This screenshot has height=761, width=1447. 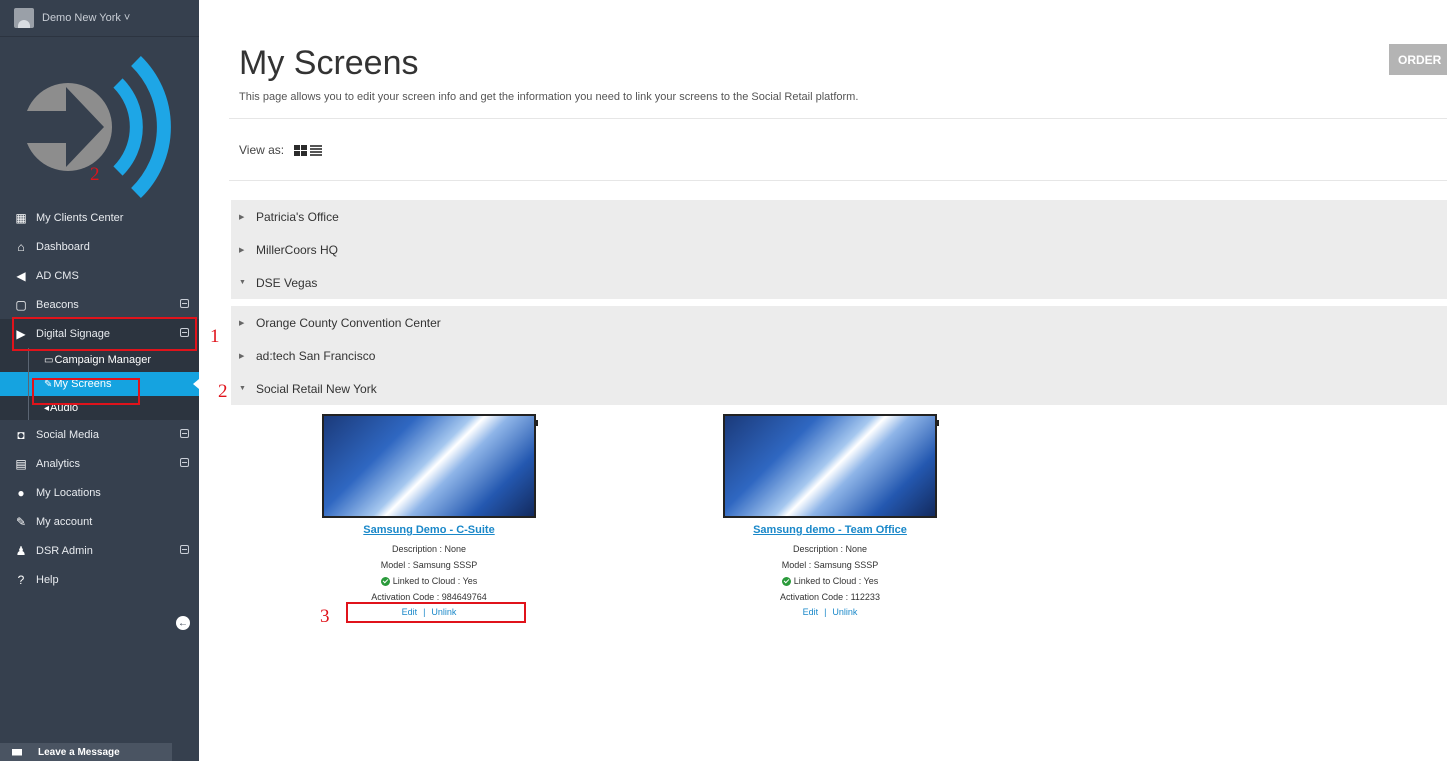 I want to click on sidebar-item-dsr-admin: ♟ DSR Admin, so click(x=99, y=550).